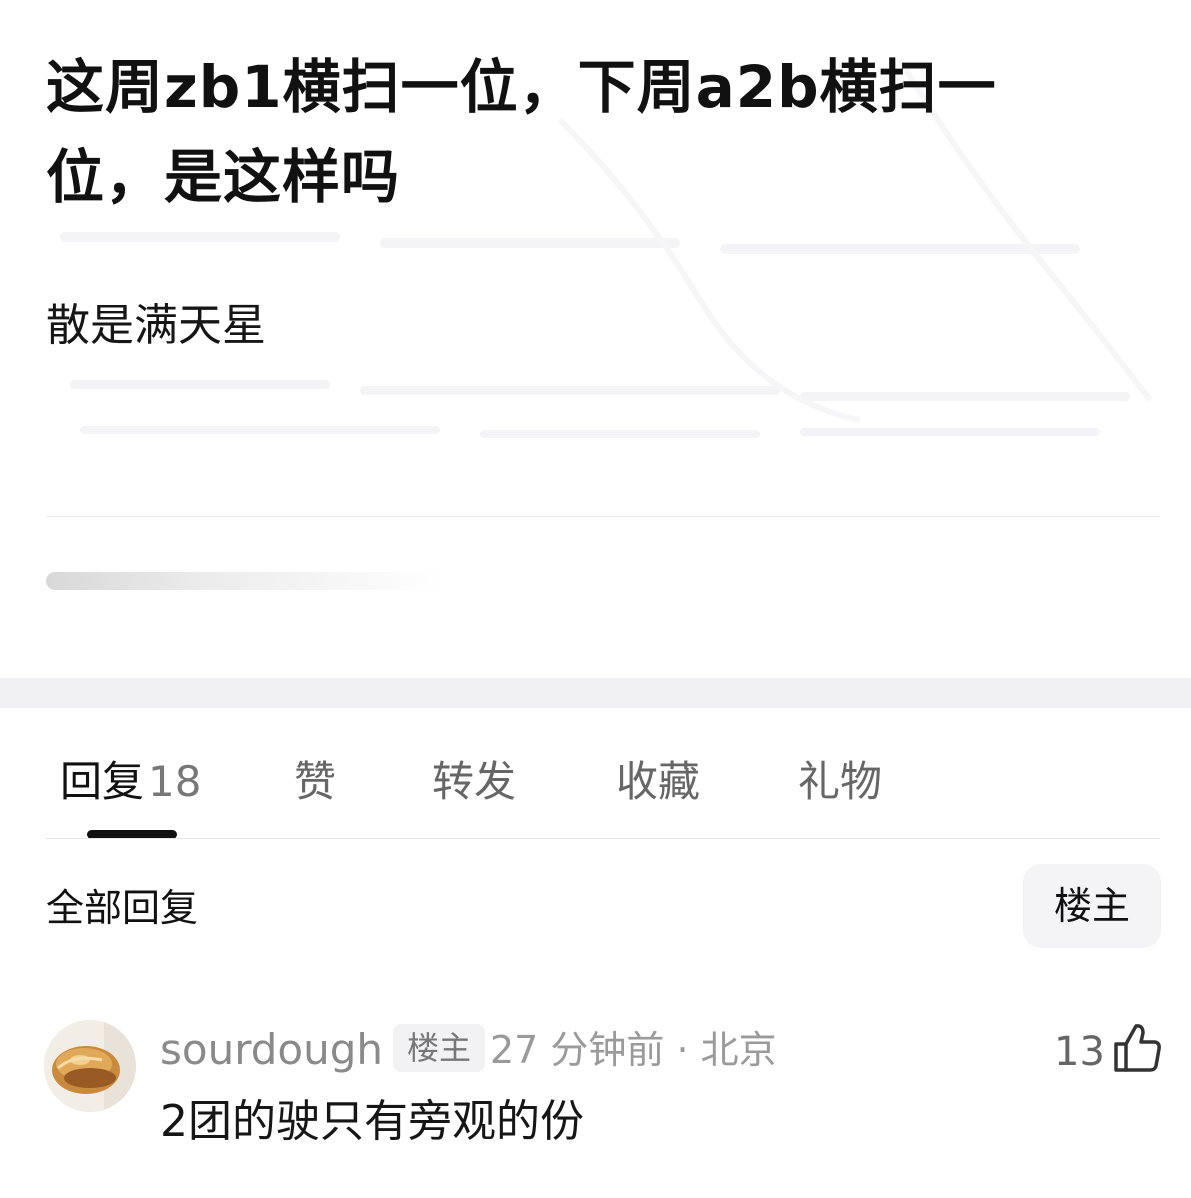 This screenshot has height=1198, width=1191. I want to click on bread-avatar-icon, so click(90, 1066).